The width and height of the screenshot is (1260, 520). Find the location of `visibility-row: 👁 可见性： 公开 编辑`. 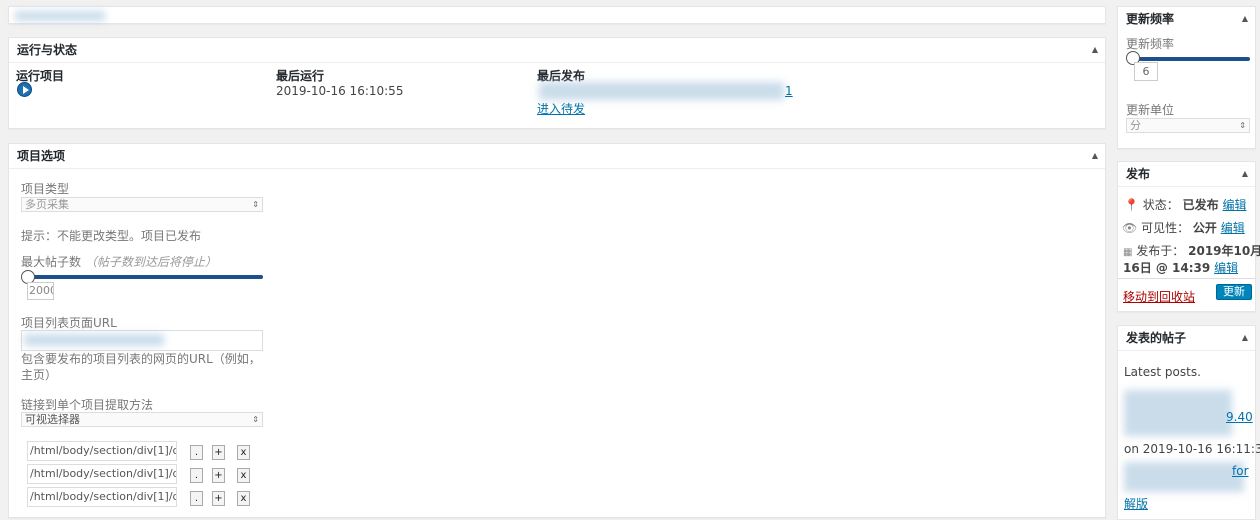

visibility-row: 👁 可见性： 公开 编辑 is located at coordinates (1183, 227).